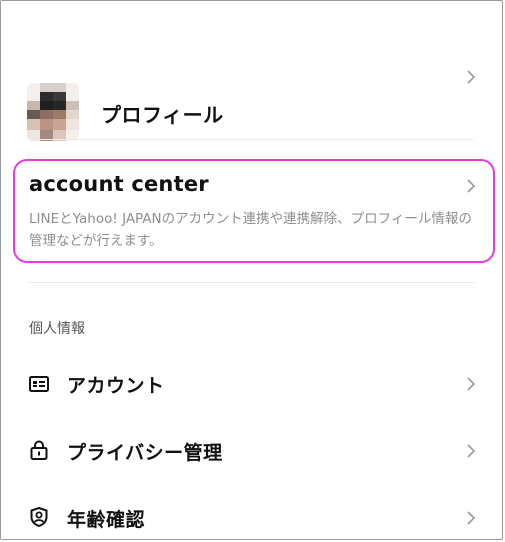 The image size is (505, 542). I want to click on avatar-image, so click(53, 112).